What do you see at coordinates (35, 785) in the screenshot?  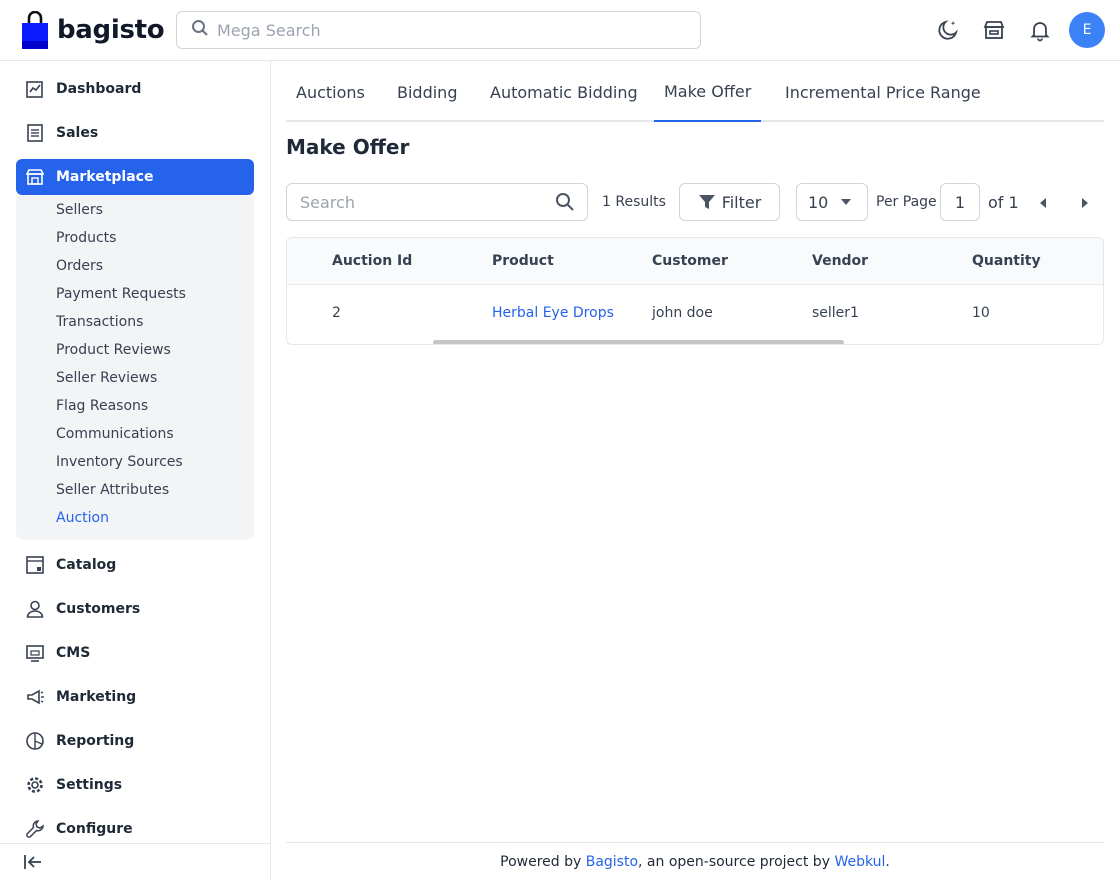 I see `gear-icon` at bounding box center [35, 785].